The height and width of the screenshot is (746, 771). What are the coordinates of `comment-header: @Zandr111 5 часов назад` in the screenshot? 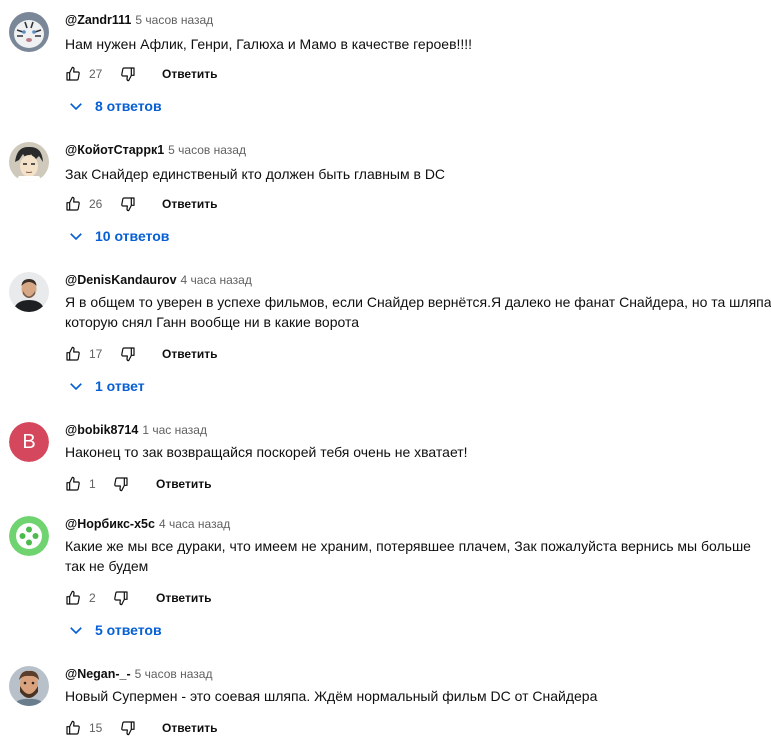 It's located at (139, 20).